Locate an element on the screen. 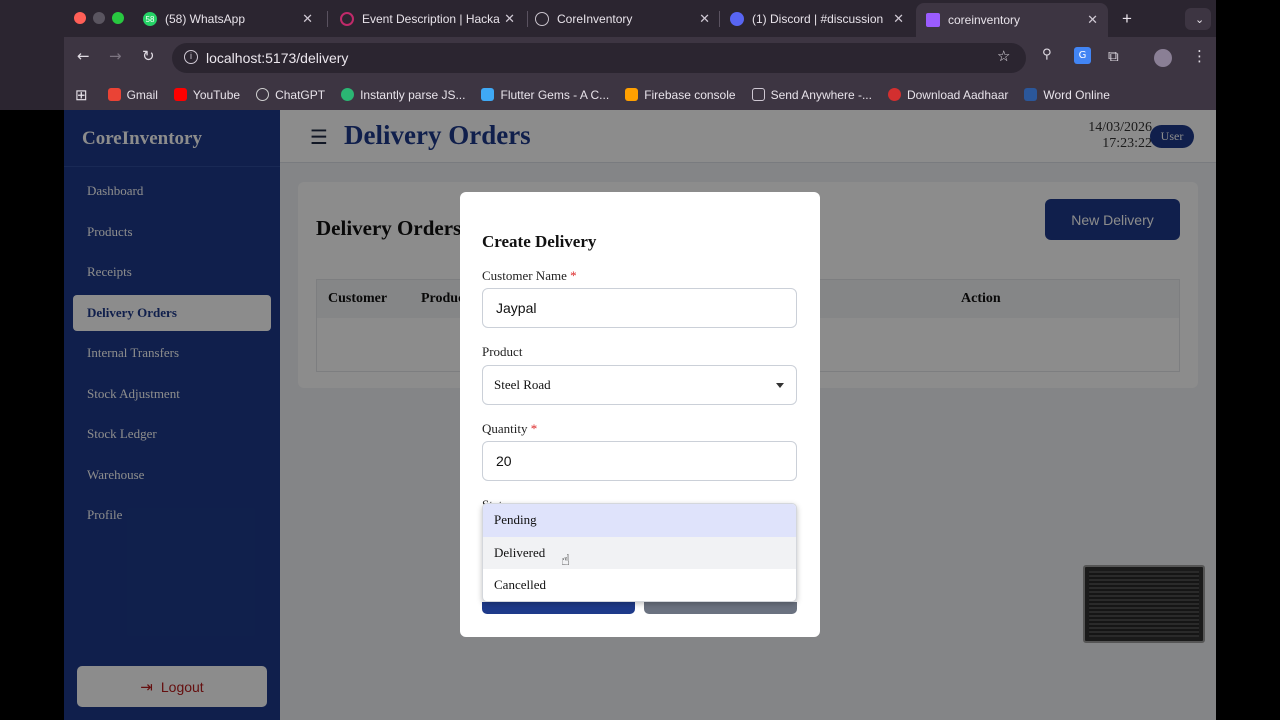  tab-separator is located at coordinates (327, 19).